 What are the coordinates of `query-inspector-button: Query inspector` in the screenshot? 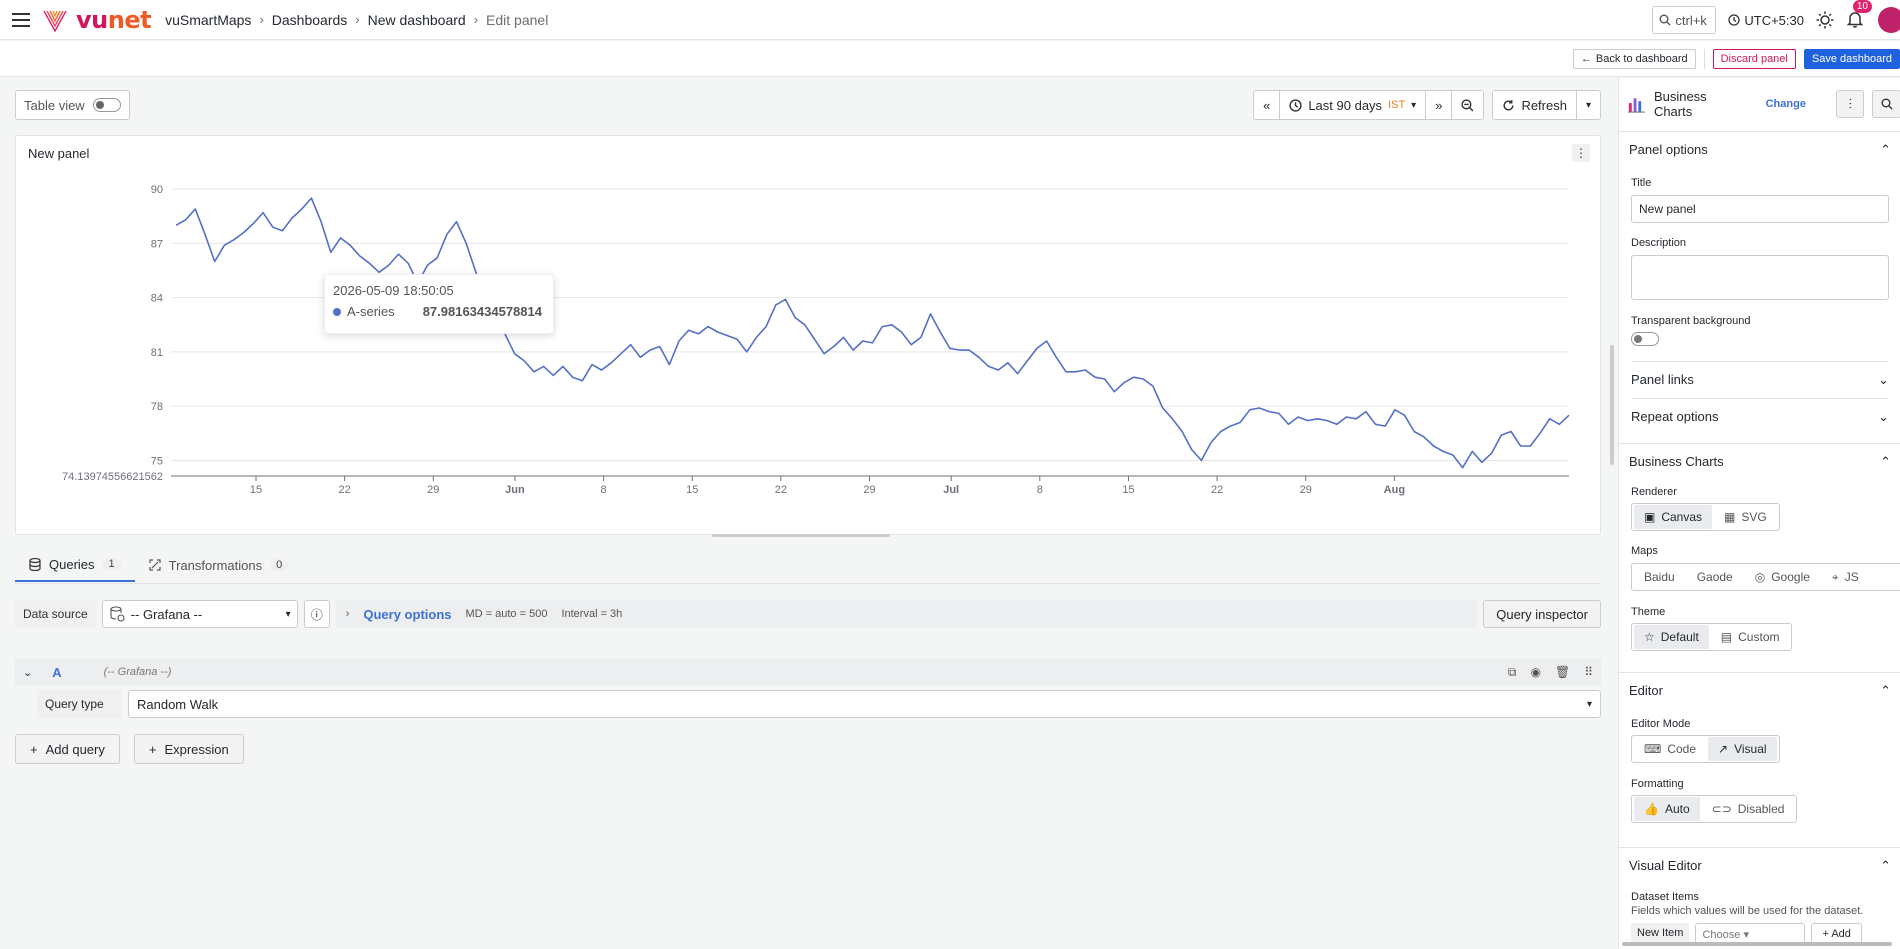 It's located at (1542, 614).